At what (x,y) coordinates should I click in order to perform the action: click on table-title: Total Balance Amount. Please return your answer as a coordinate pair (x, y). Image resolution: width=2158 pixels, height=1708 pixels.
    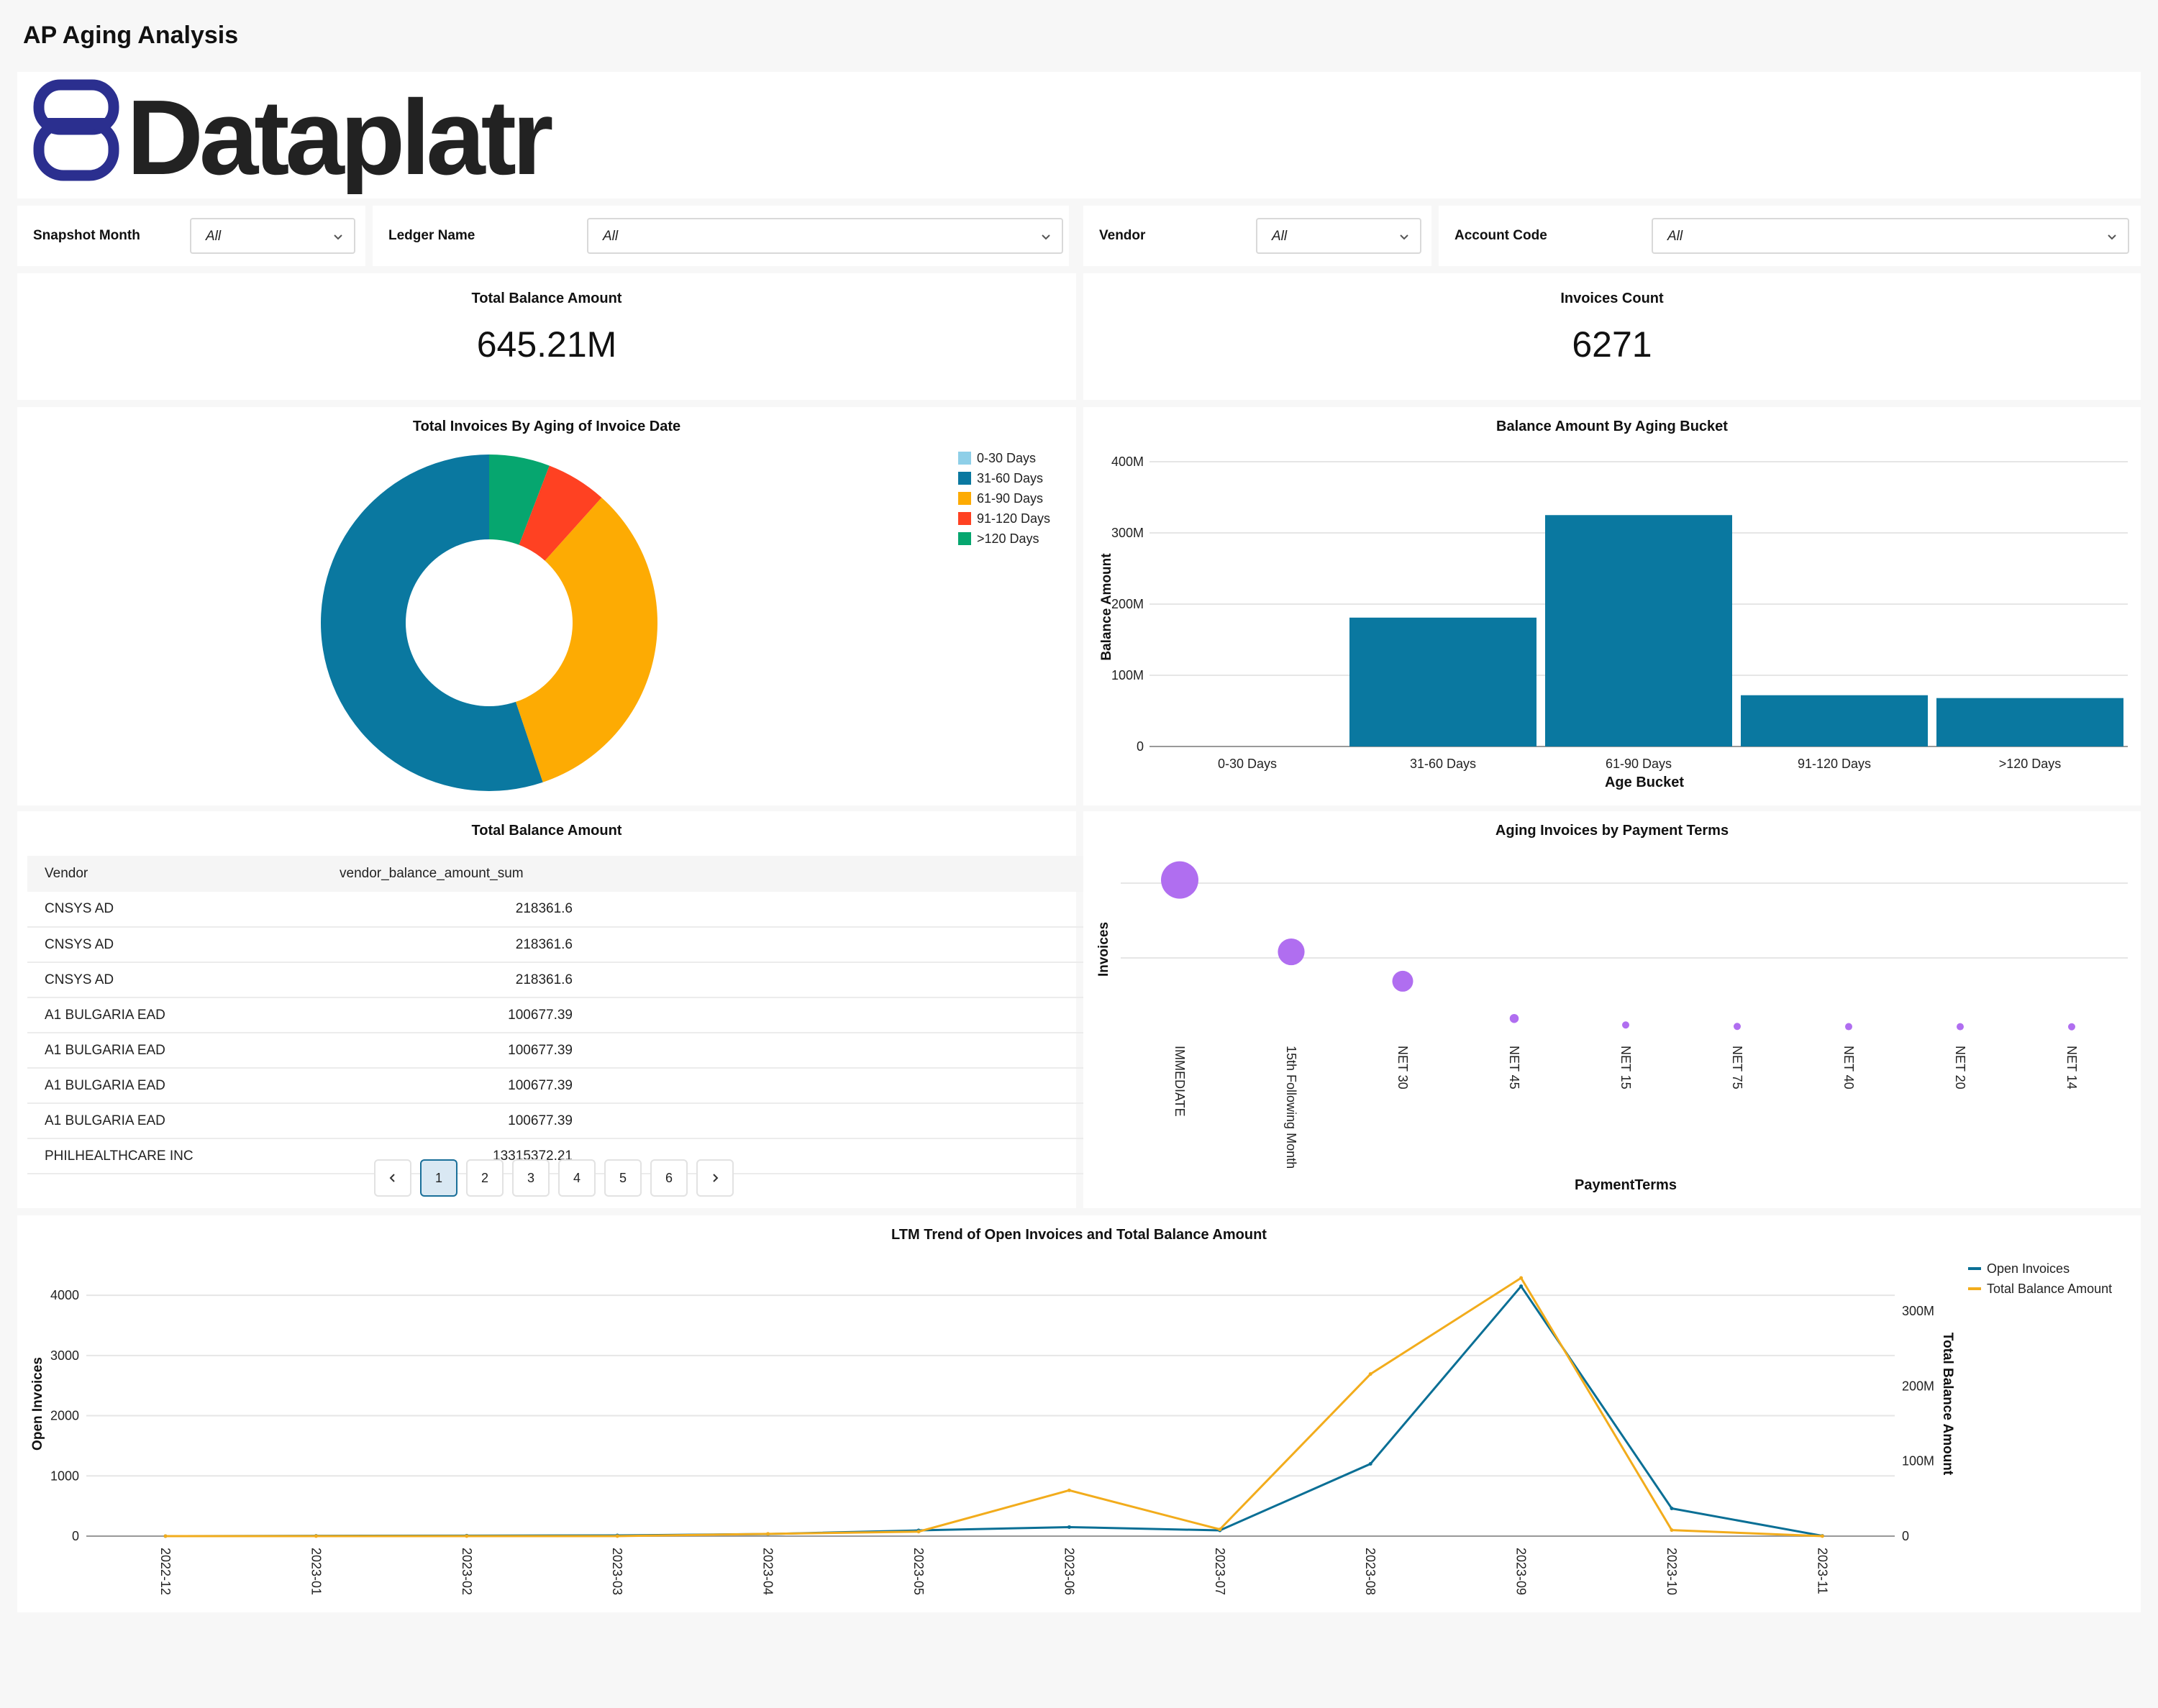
    Looking at the image, I should click on (546, 831).